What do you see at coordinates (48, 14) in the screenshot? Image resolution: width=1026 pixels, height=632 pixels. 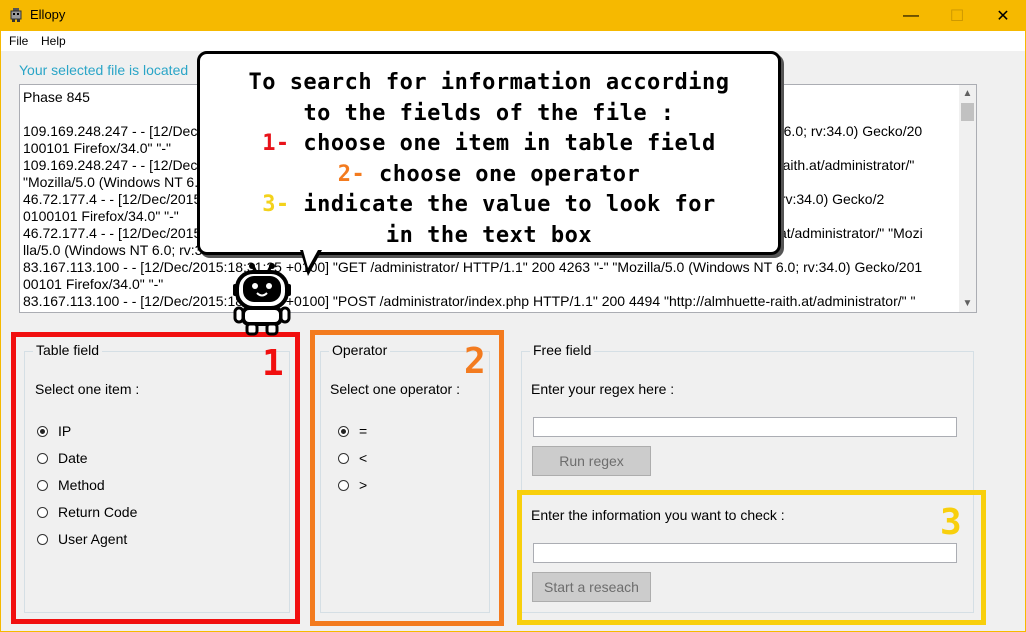 I see `window-title: Ellopy` at bounding box center [48, 14].